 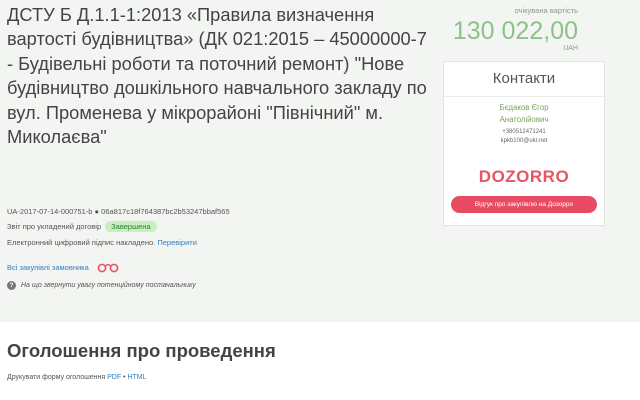 What do you see at coordinates (524, 141) in the screenshot?
I see `contact-email: kpkb100@ukr.net` at bounding box center [524, 141].